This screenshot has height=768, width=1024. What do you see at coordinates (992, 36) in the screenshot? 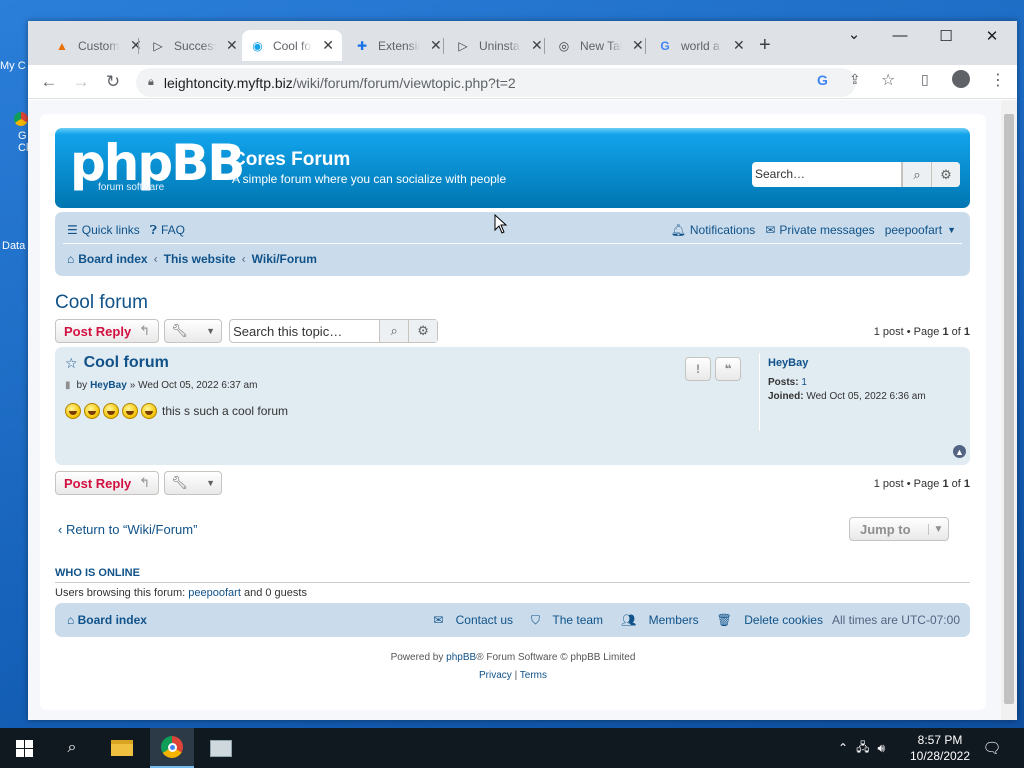
I see `close-window-button: ✕` at bounding box center [992, 36].